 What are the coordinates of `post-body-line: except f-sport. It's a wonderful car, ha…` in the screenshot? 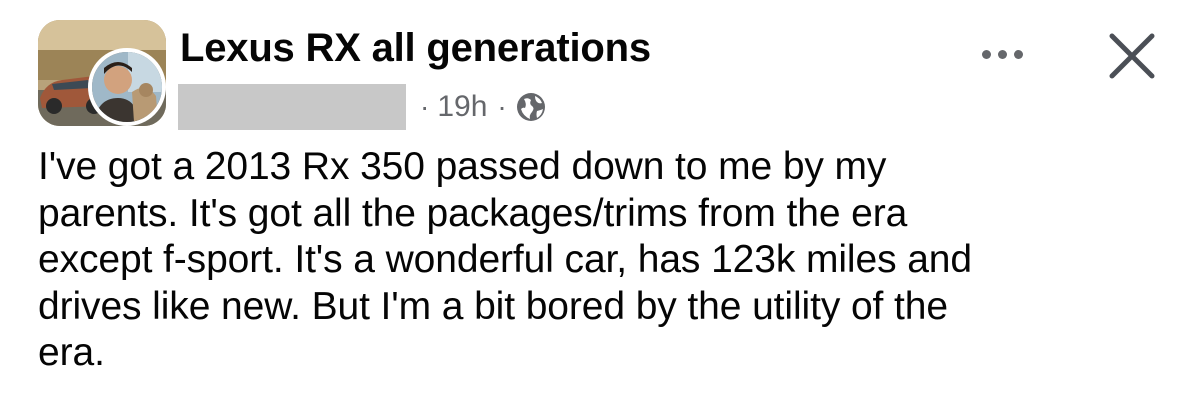 It's located at (505, 259).